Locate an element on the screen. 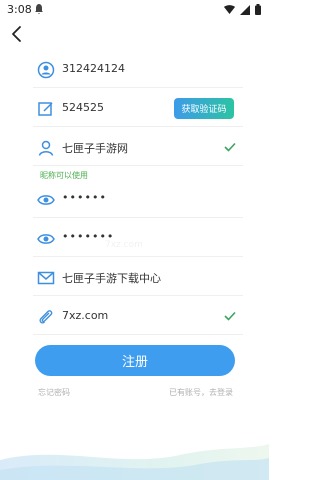  forgot-password-link: 忘记密码 is located at coordinates (54, 392).